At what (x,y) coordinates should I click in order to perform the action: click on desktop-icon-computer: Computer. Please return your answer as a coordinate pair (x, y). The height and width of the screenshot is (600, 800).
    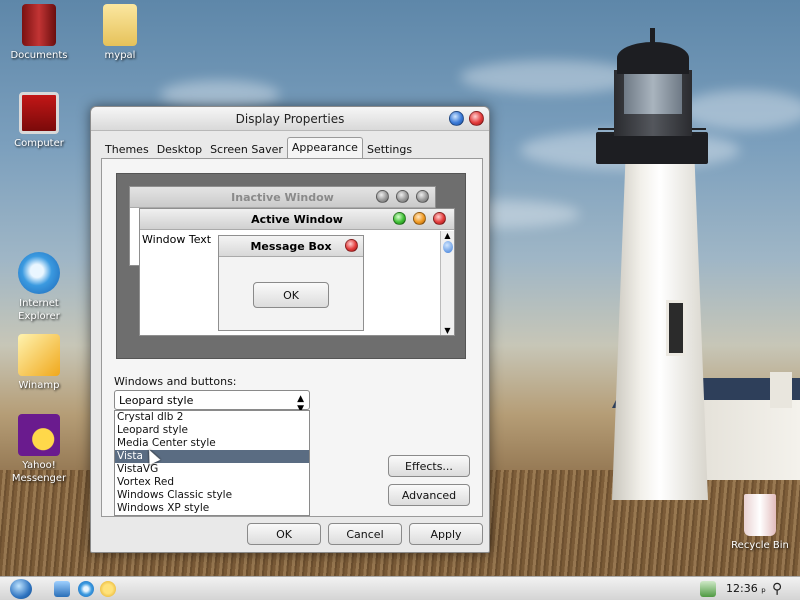
    Looking at the image, I should click on (39, 121).